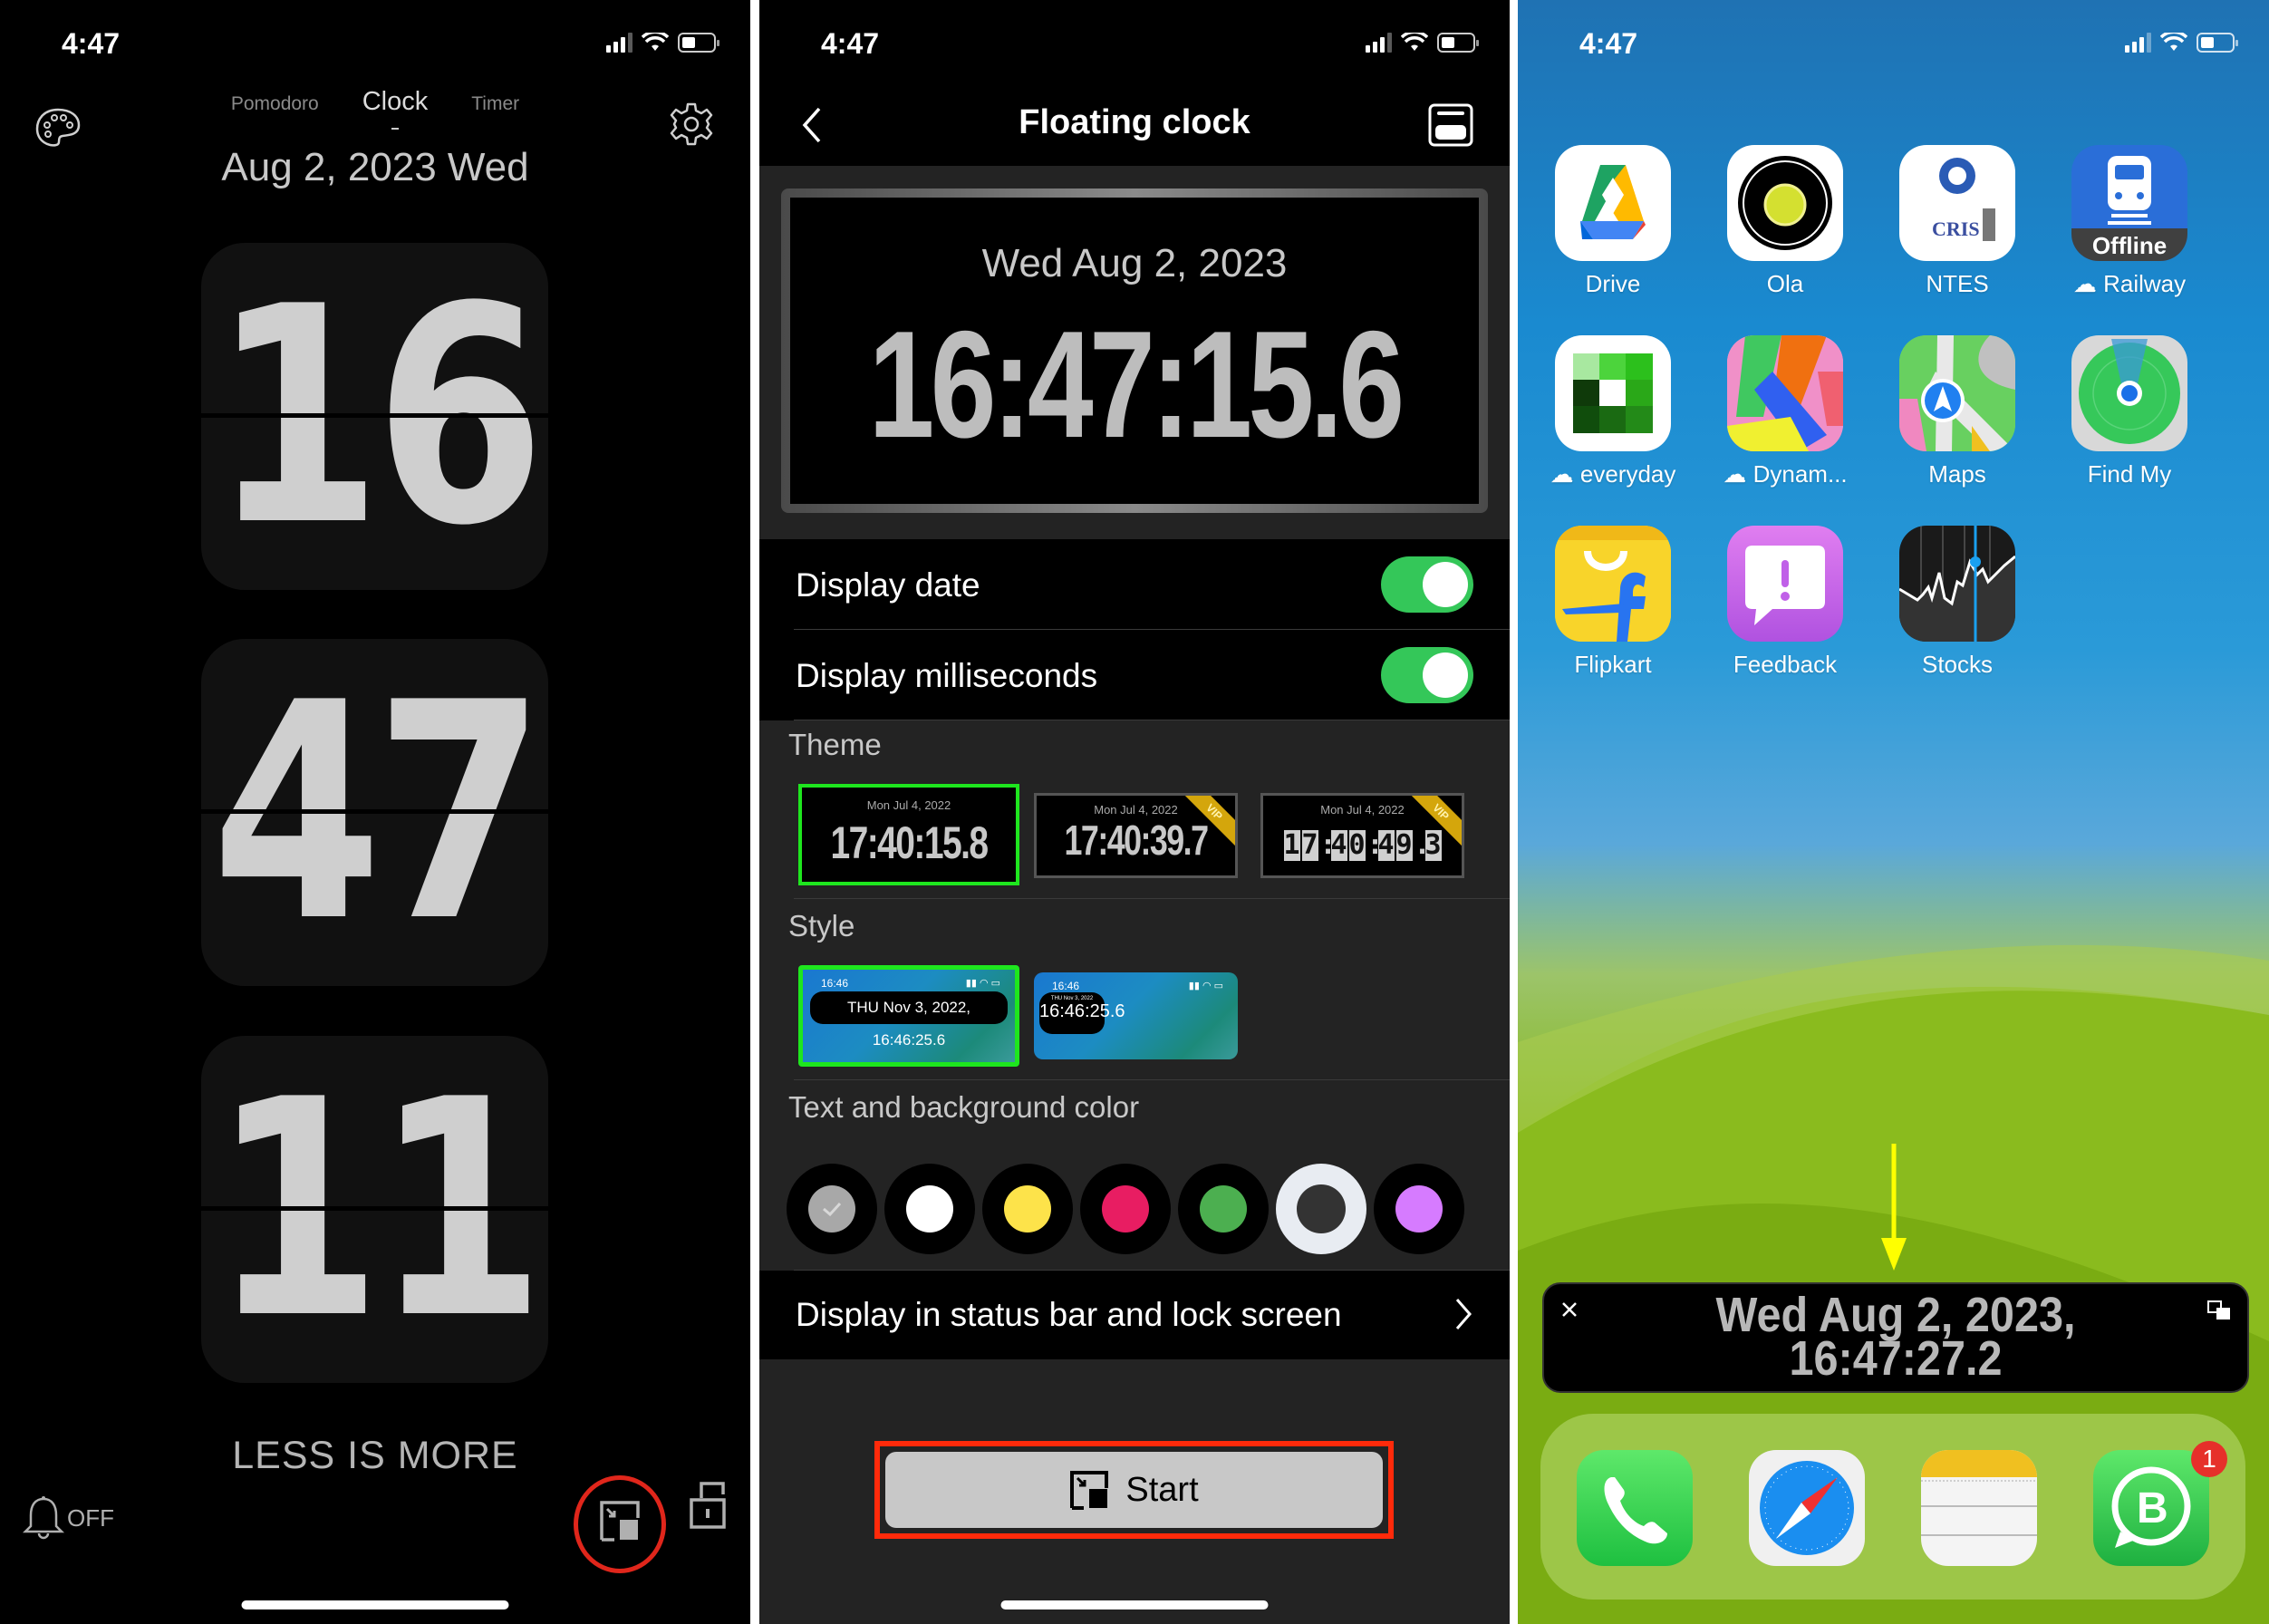 The width and height of the screenshot is (2269, 1624). What do you see at coordinates (2129, 245) in the screenshot?
I see `offline-text: Offline` at bounding box center [2129, 245].